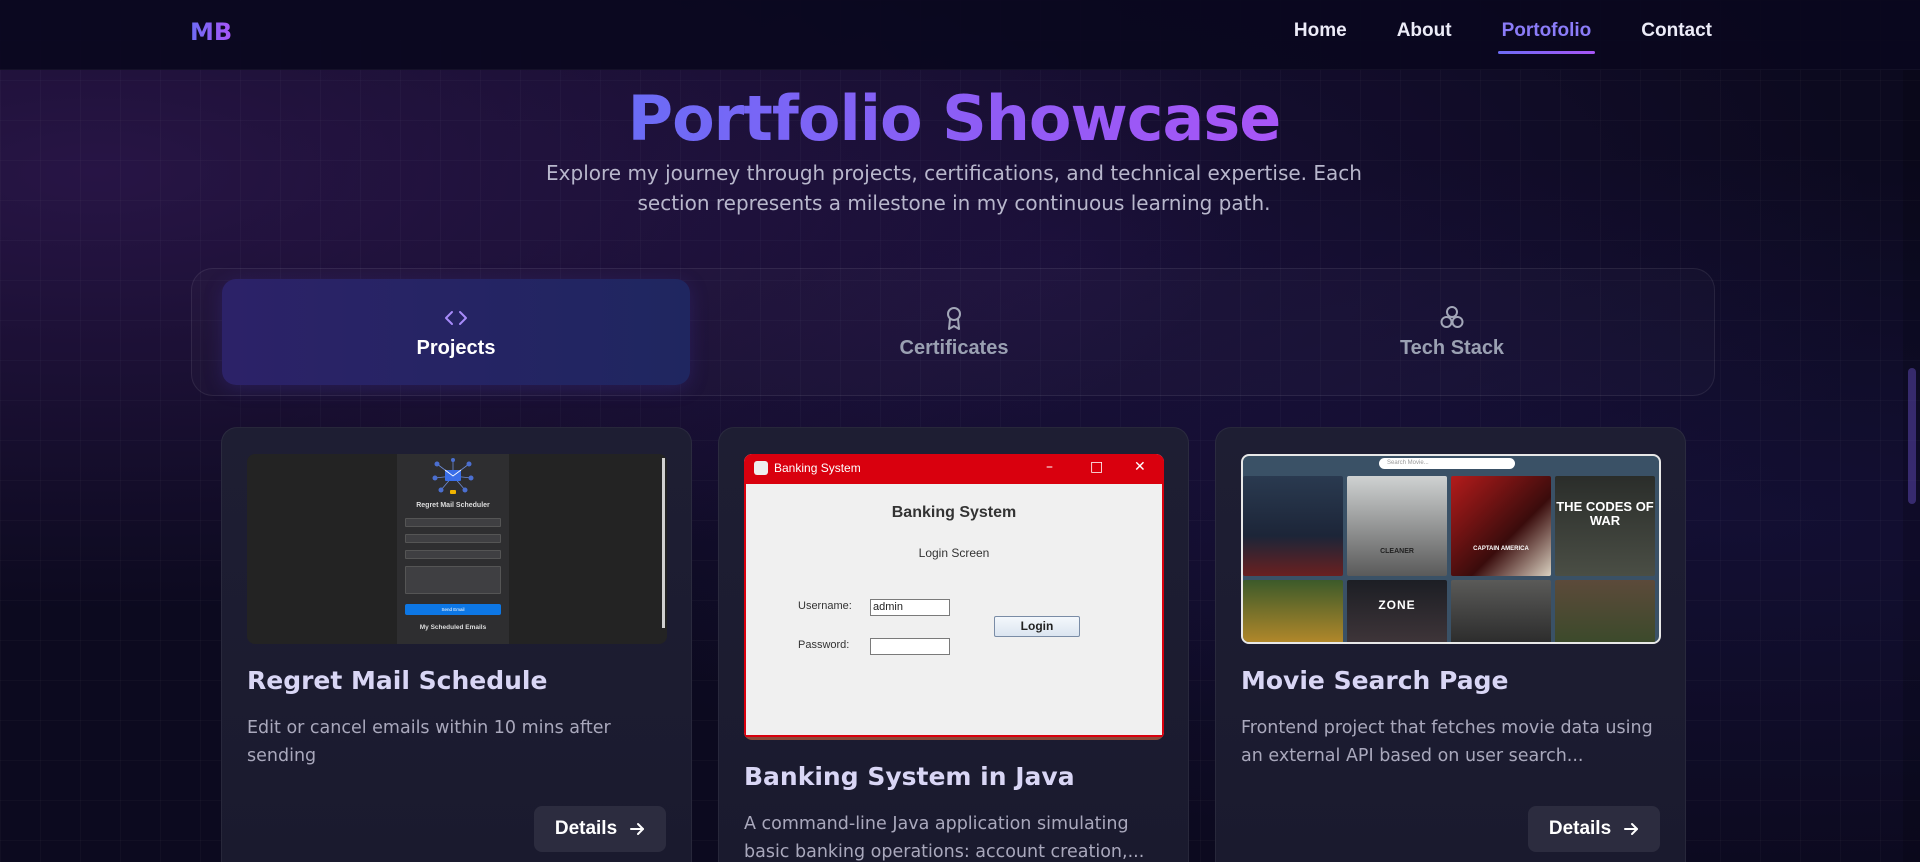 Image resolution: width=1920 pixels, height=862 pixels. I want to click on page-scrollbar, so click(1911, 431).